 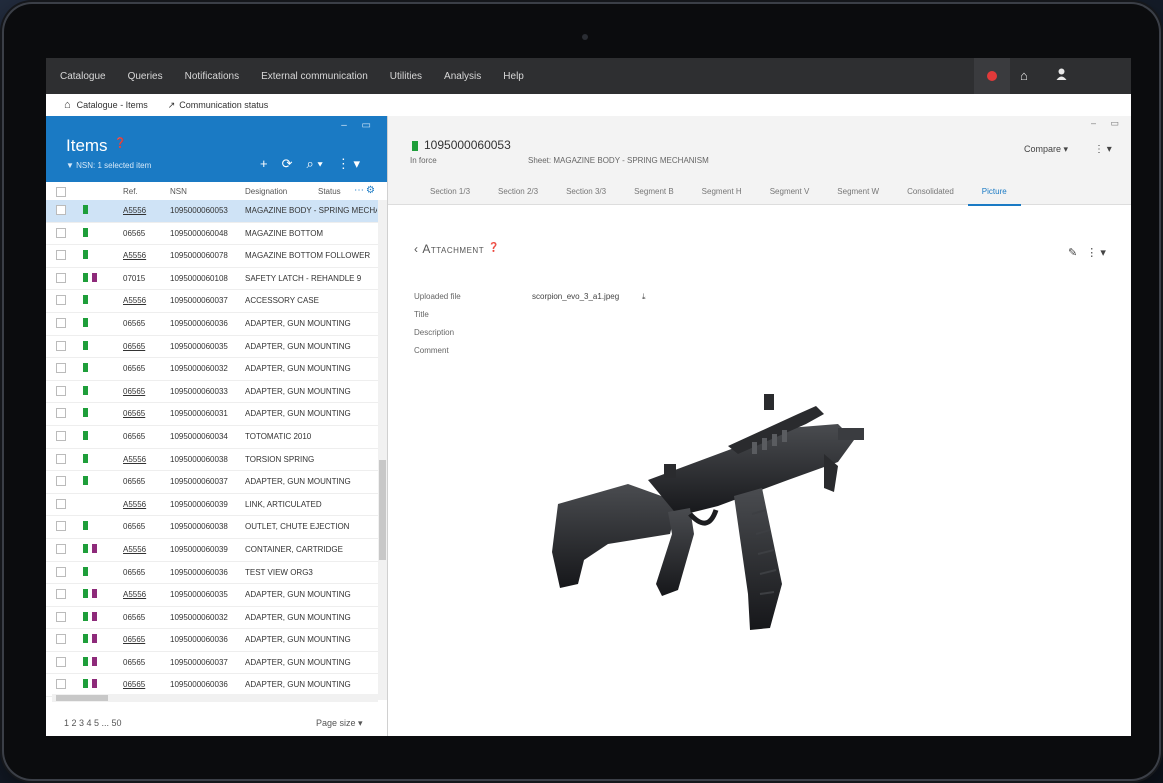 What do you see at coordinates (1072, 253) in the screenshot?
I see `edit-icon: ✎` at bounding box center [1072, 253].